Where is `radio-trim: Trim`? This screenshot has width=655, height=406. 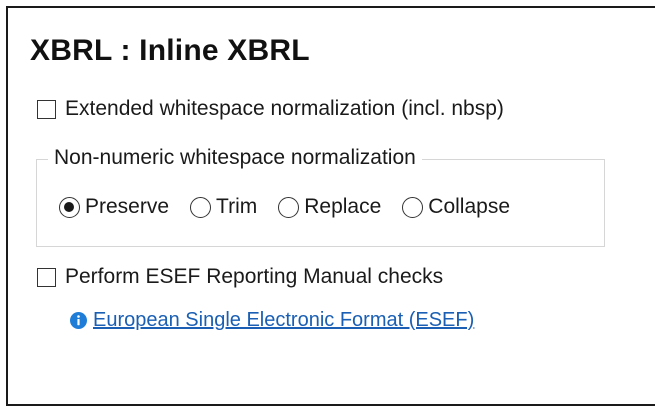
radio-trim: Trim is located at coordinates (223, 207).